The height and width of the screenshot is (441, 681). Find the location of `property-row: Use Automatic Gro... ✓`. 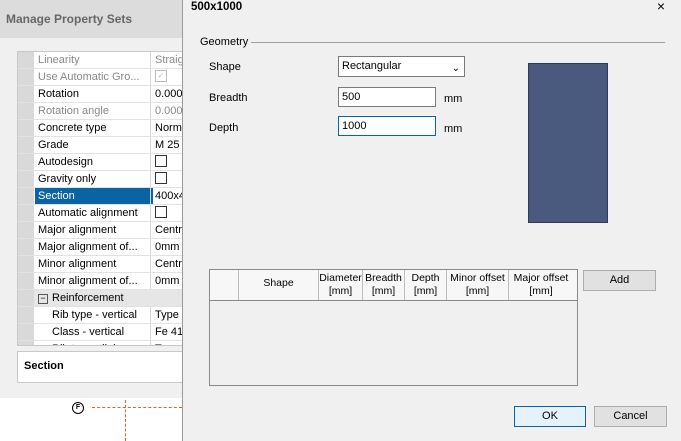

property-row: Use Automatic Gro... ✓ is located at coordinates (103, 77).